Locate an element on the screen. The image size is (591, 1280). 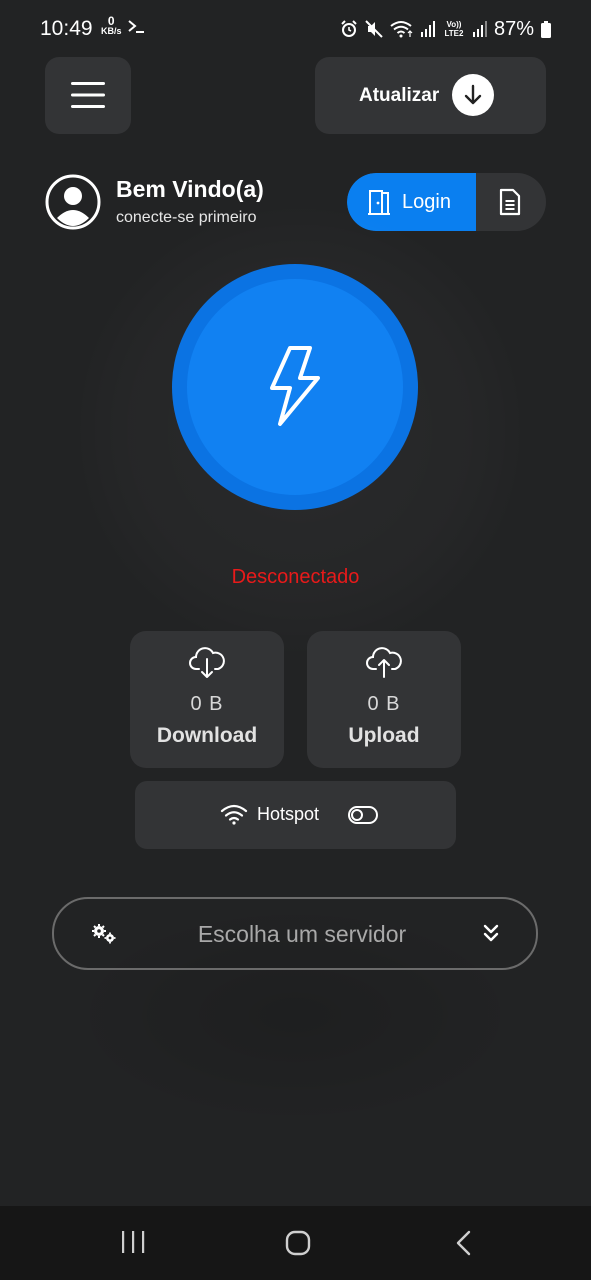
welcome-title: Bem Vindo(a) is located at coordinates (190, 189).